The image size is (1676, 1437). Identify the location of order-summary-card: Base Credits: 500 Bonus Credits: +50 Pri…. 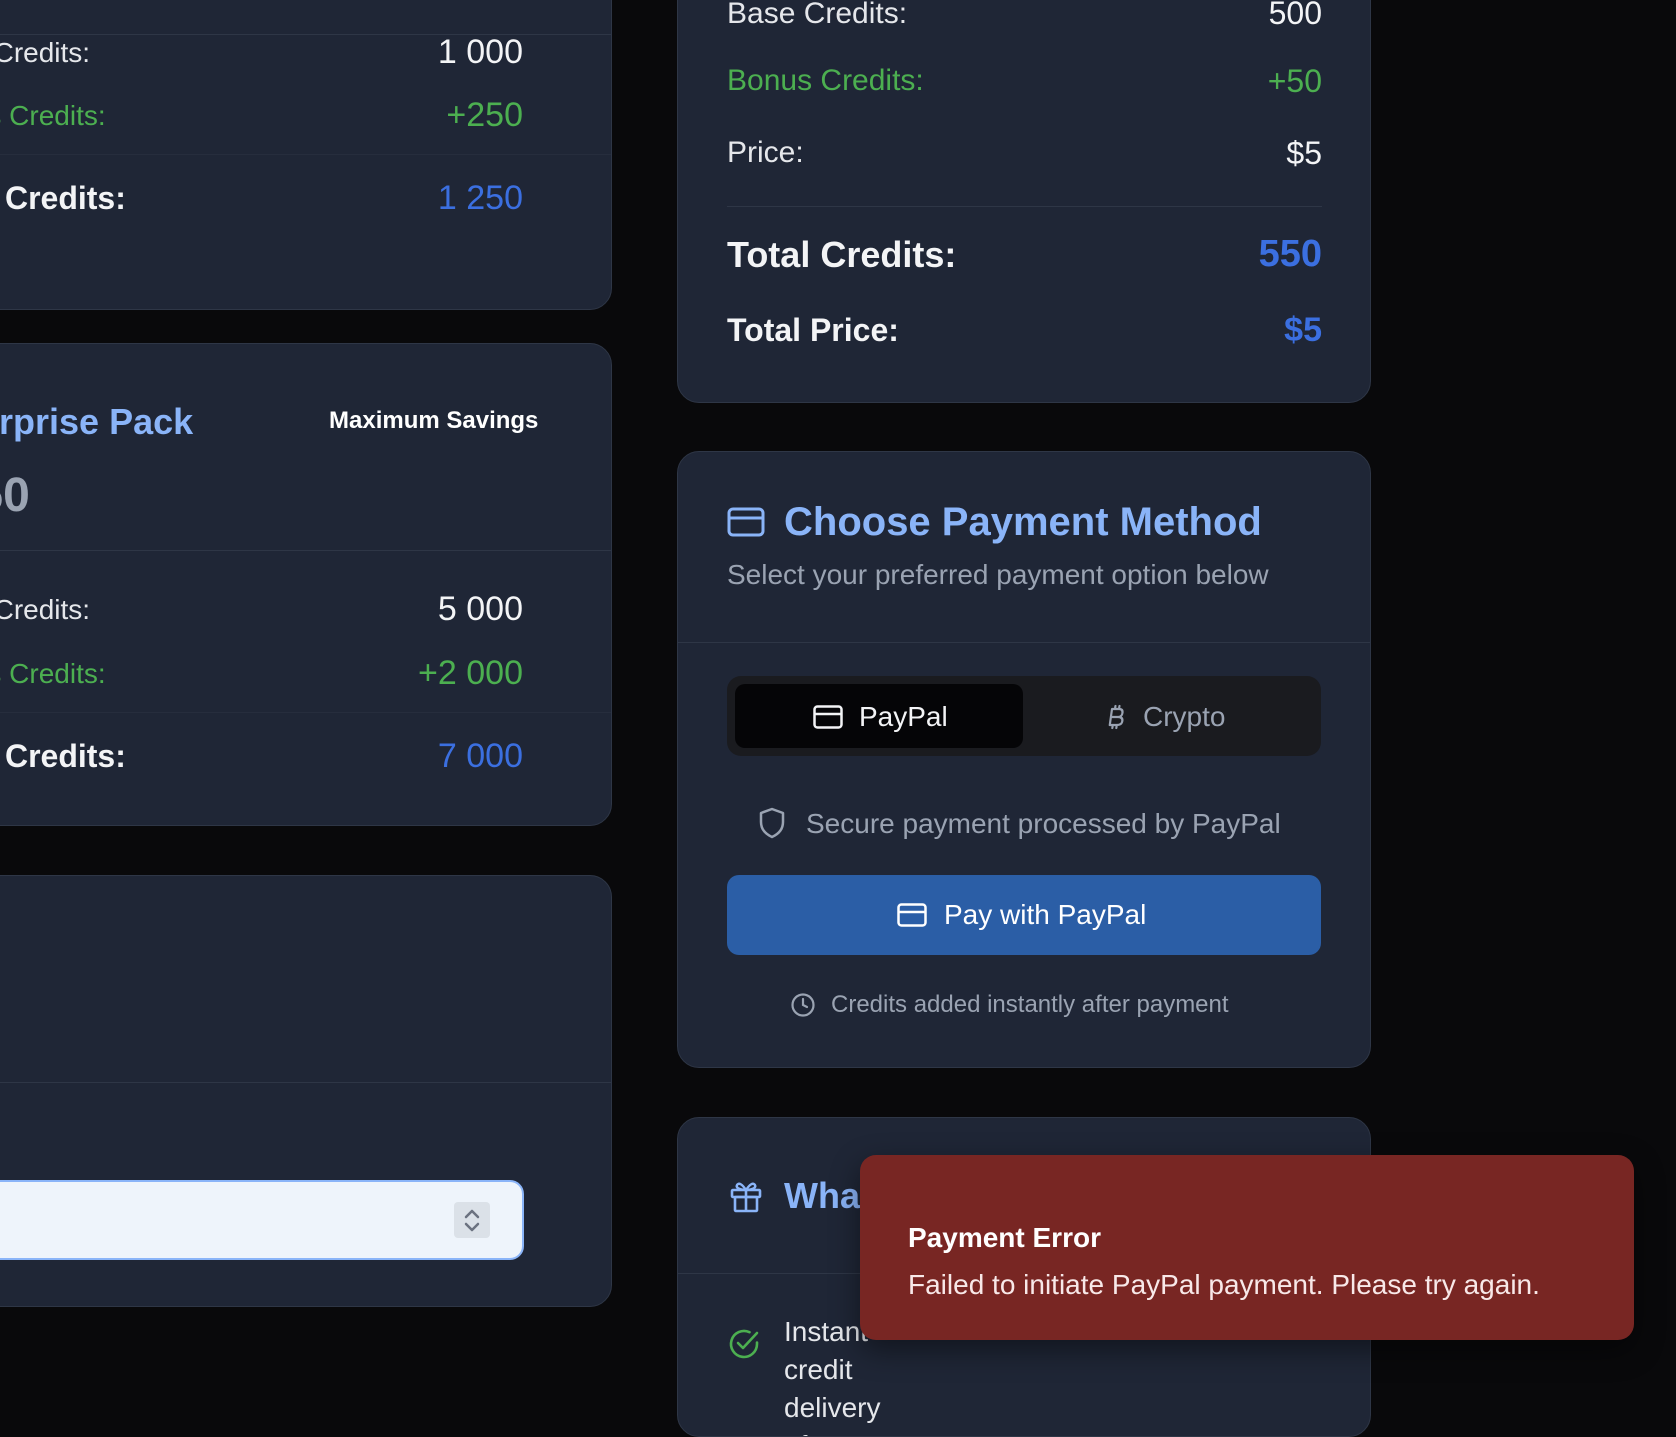
(1024, 201).